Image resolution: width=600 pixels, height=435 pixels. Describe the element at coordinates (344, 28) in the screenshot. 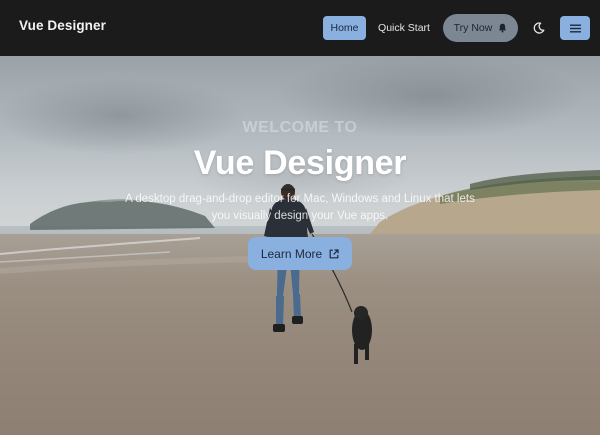

I see `nav-home-button: Home` at that location.